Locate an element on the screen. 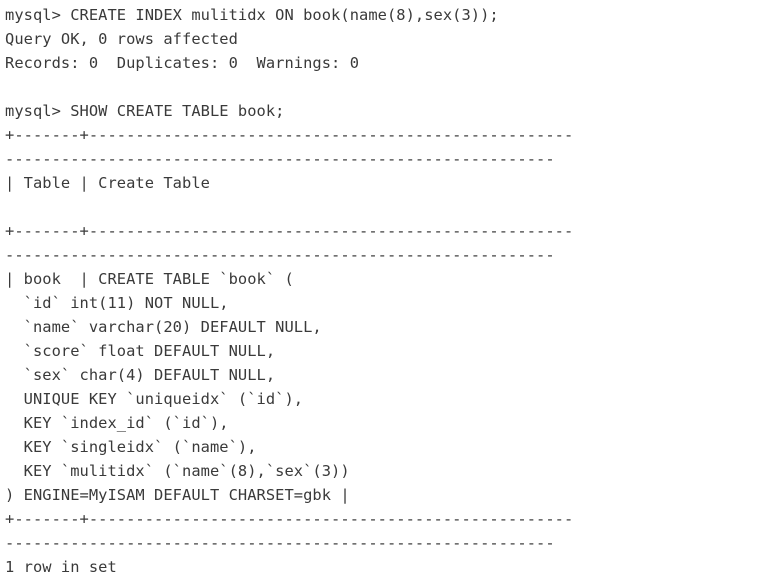 This screenshot has height=586, width=759. key-definition-index-id: KEY `index_id` (`id`), is located at coordinates (117, 423).